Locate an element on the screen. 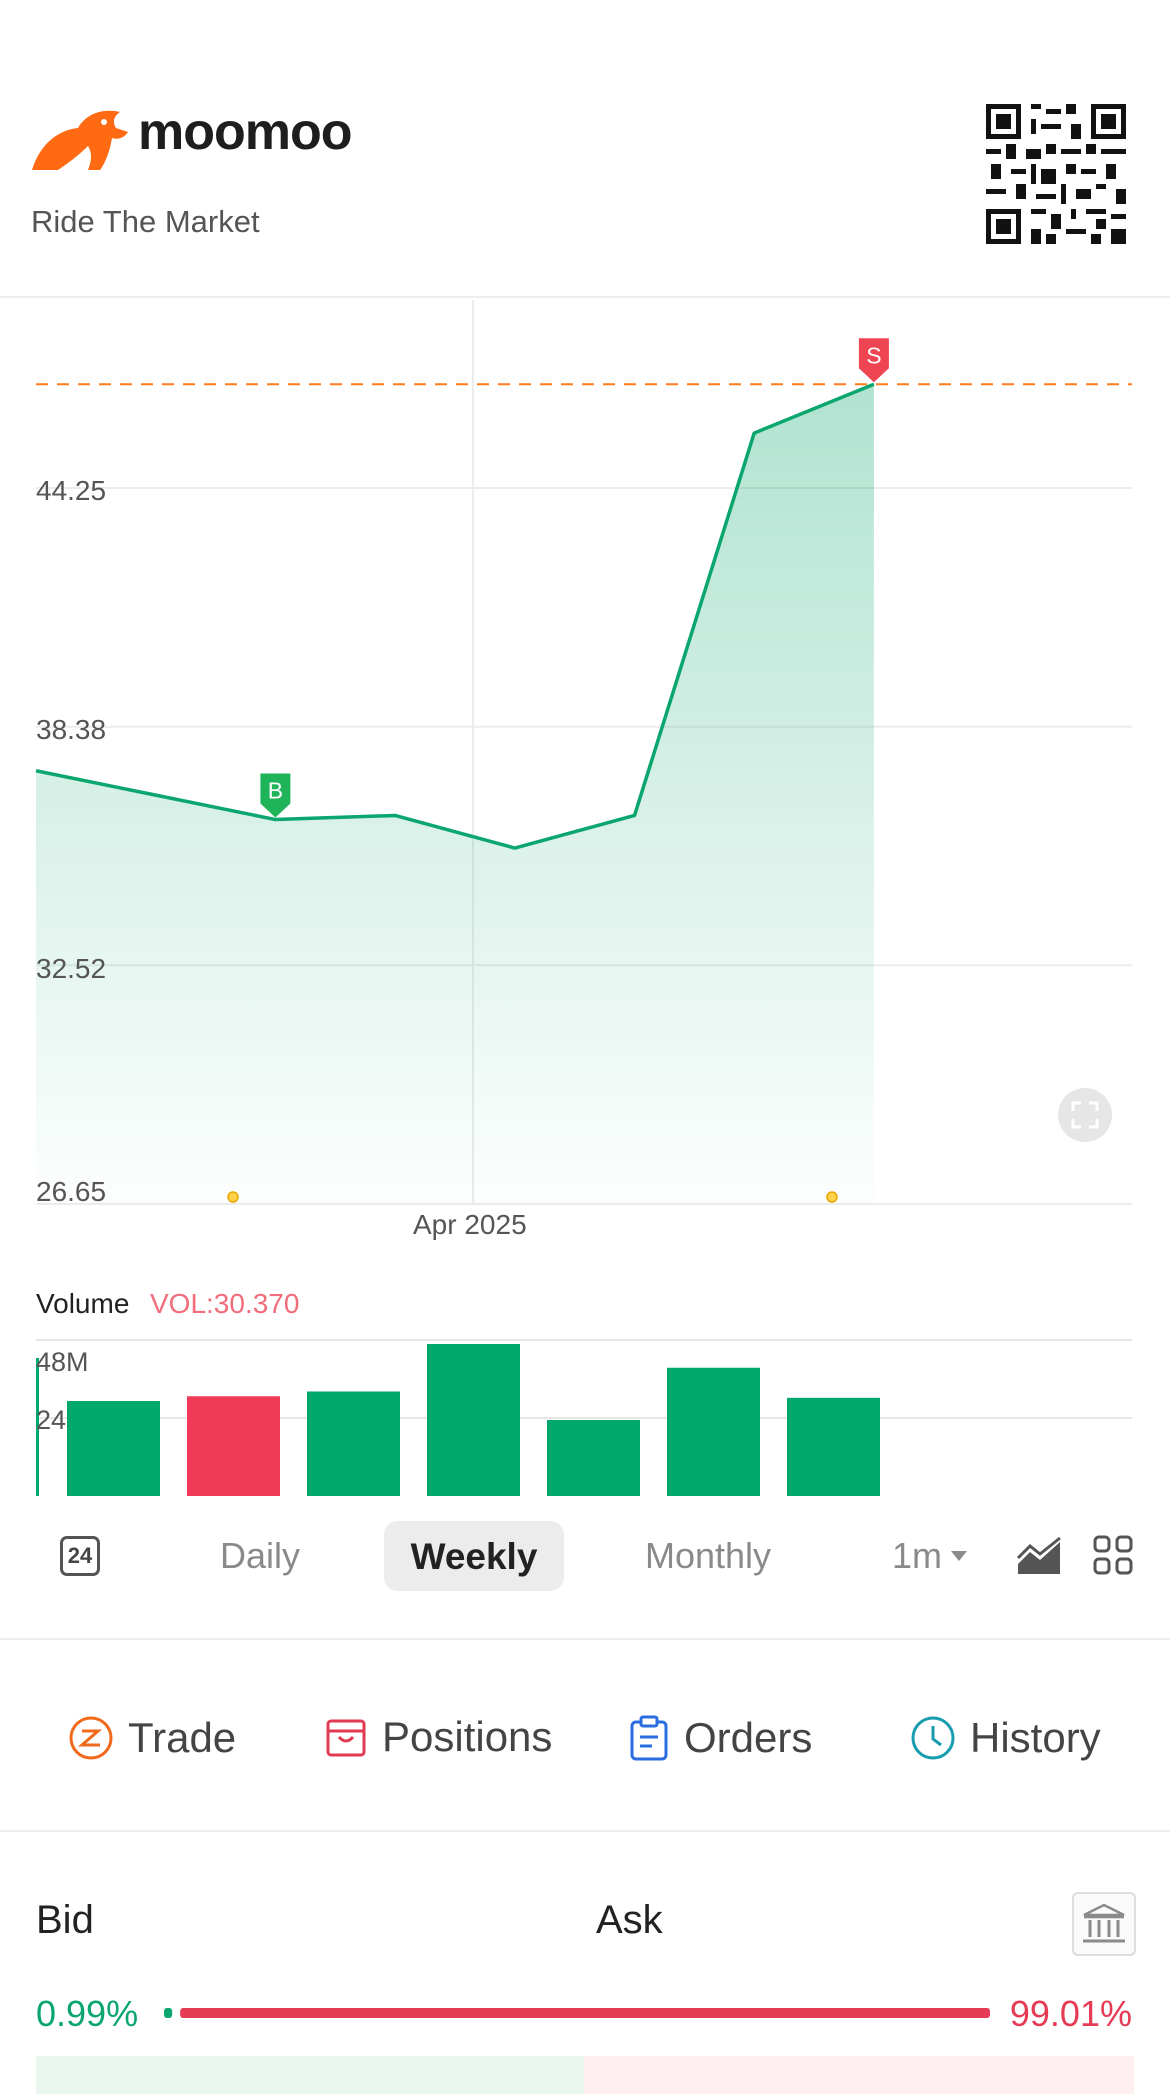 This screenshot has height=2094, width=1170. exchange-button is located at coordinates (1104, 1924).